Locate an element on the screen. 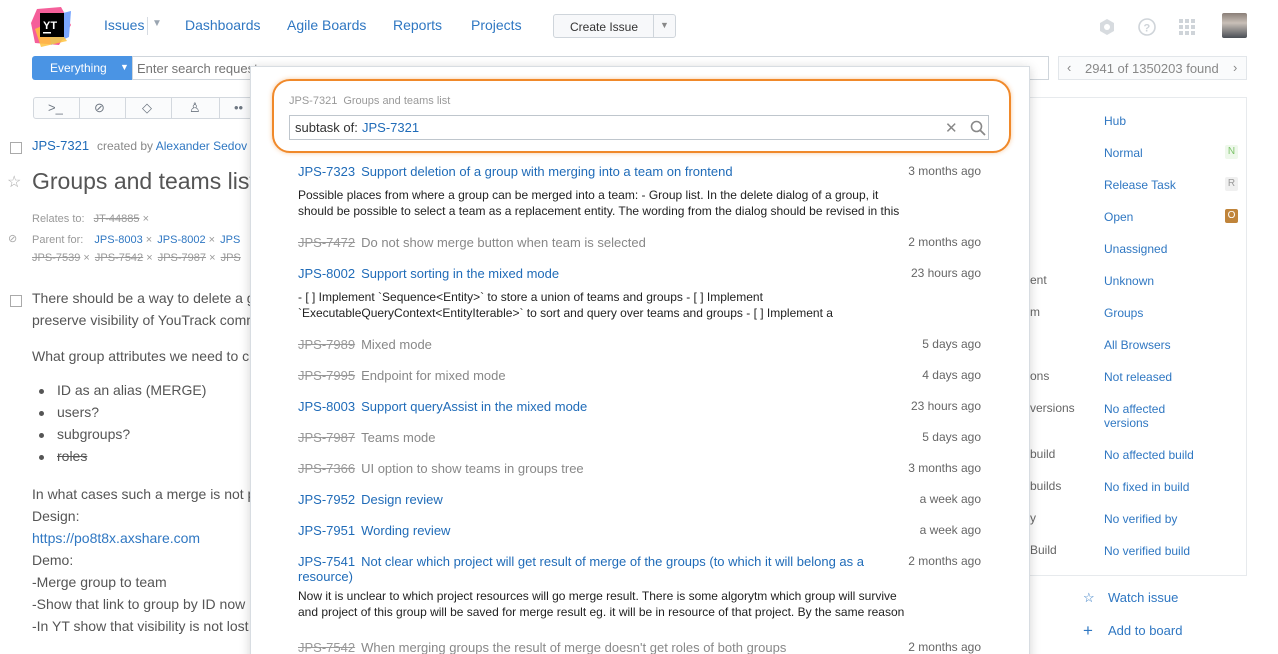 The width and height of the screenshot is (1278, 654). result-summary: Design review is located at coordinates (402, 499).